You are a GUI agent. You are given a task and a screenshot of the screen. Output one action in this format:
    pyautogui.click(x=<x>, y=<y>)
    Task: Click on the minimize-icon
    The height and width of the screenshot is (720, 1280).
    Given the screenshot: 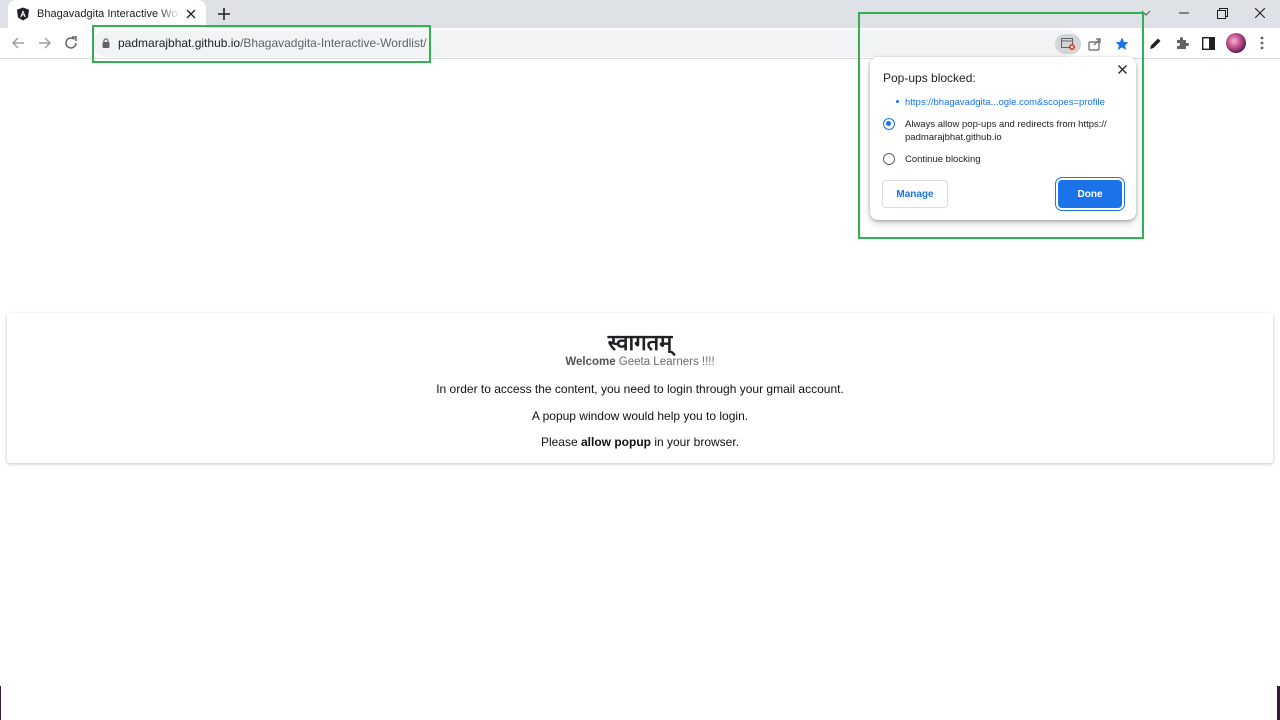 What is the action you would take?
    pyautogui.click(x=1184, y=13)
    